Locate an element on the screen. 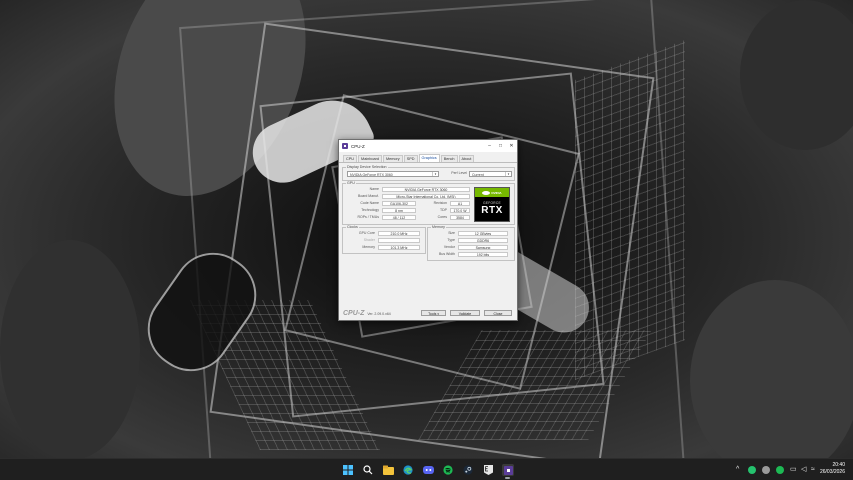  wallpaper-grid is located at coordinates (630, 210).